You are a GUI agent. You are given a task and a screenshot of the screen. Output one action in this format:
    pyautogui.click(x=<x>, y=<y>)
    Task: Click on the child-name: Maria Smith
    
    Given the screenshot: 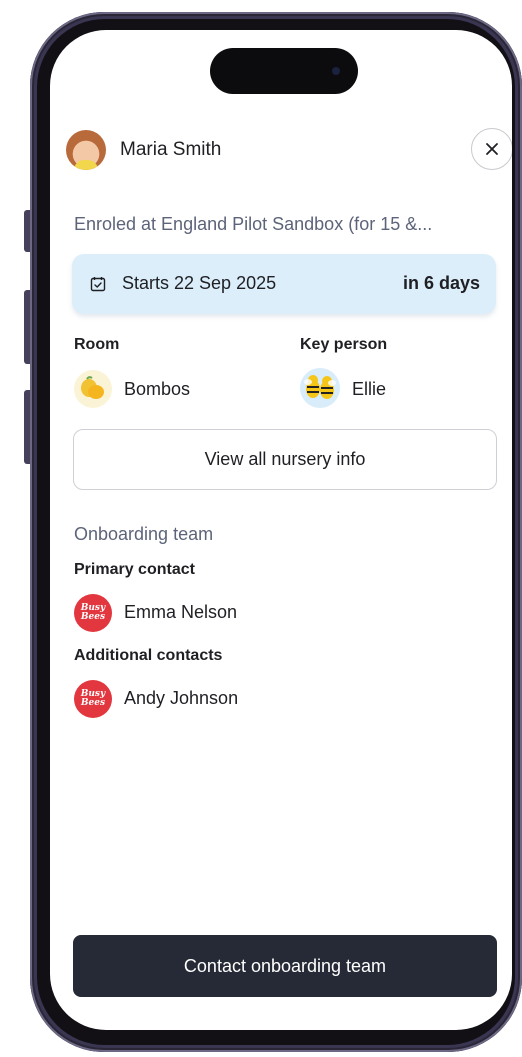 What is the action you would take?
    pyautogui.click(x=171, y=149)
    